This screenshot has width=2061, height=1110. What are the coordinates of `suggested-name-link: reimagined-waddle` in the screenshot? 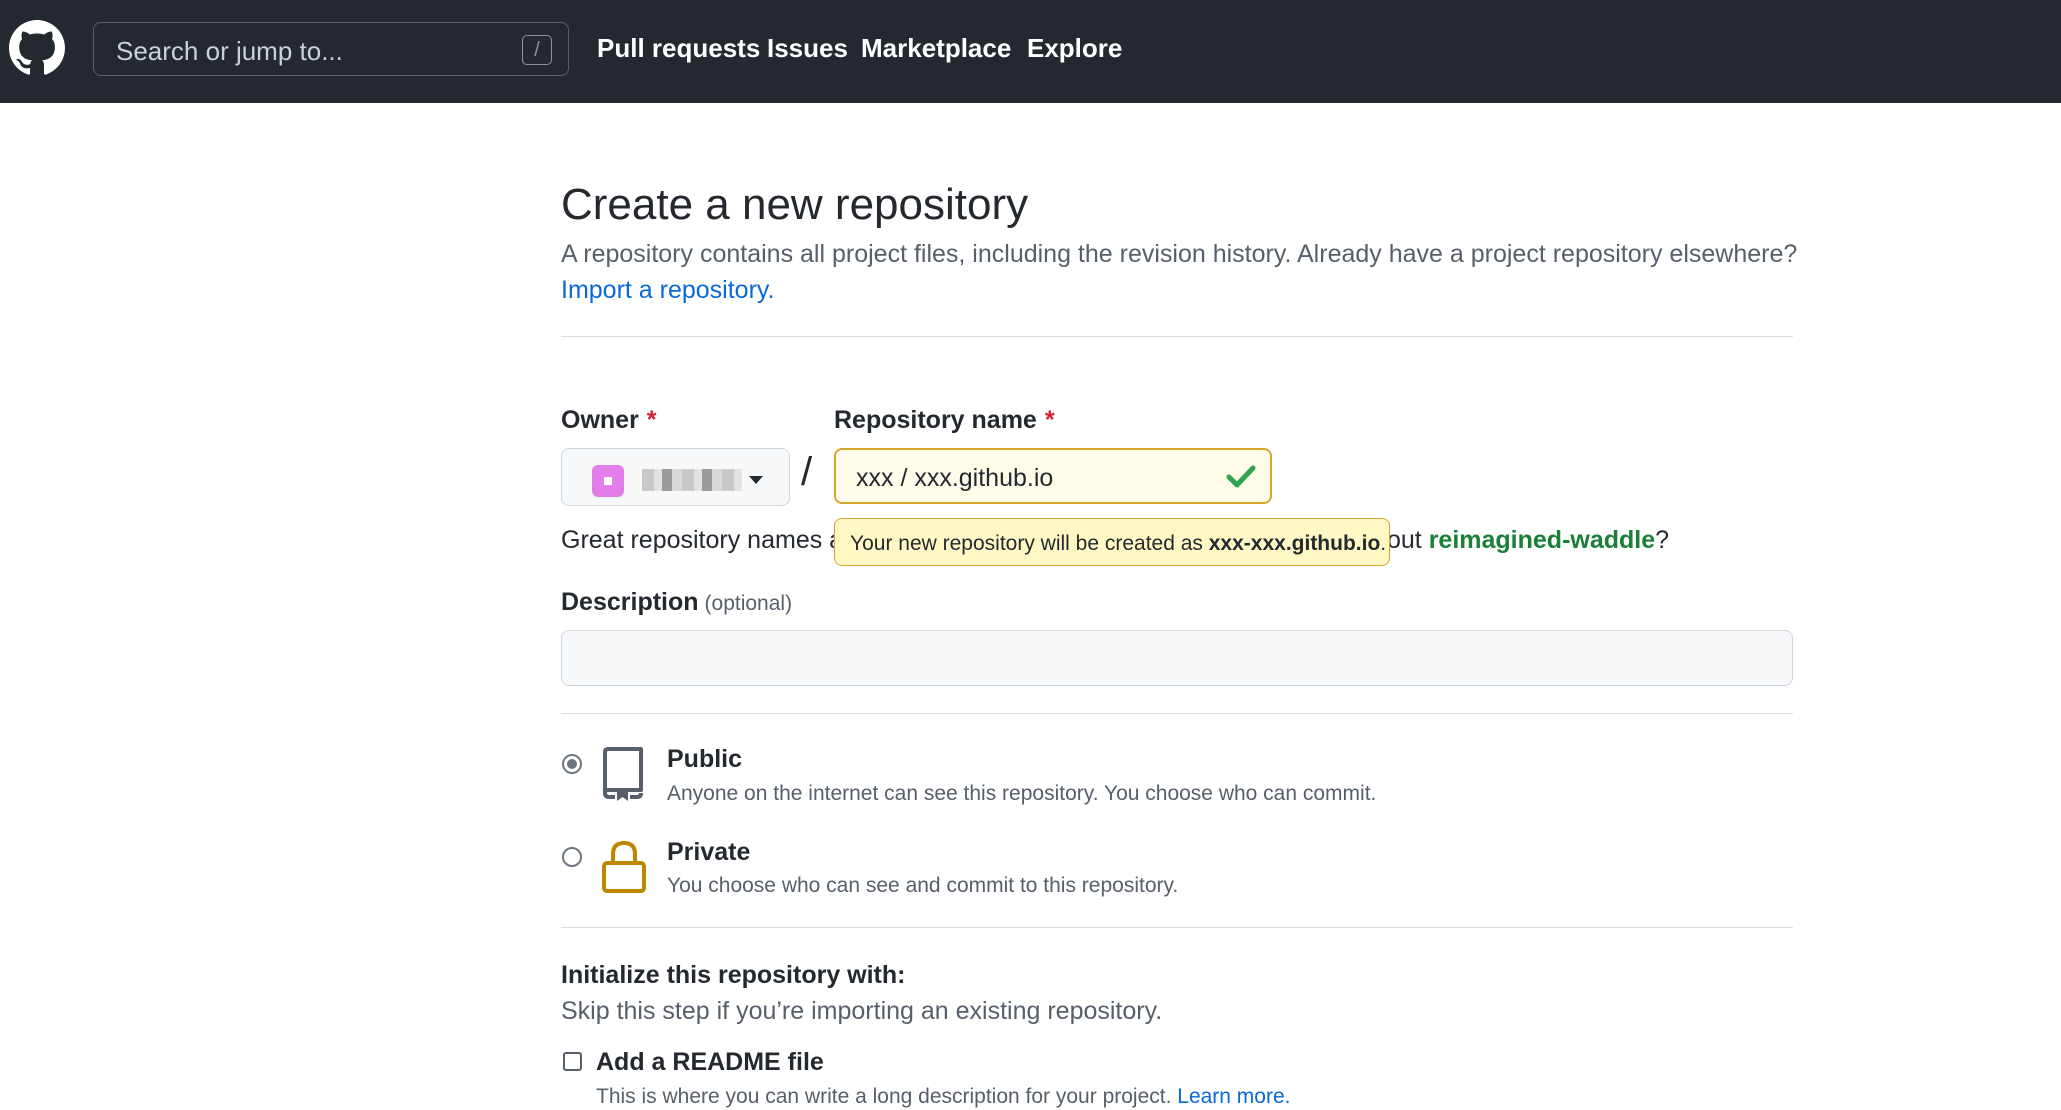 It's located at (1542, 540).